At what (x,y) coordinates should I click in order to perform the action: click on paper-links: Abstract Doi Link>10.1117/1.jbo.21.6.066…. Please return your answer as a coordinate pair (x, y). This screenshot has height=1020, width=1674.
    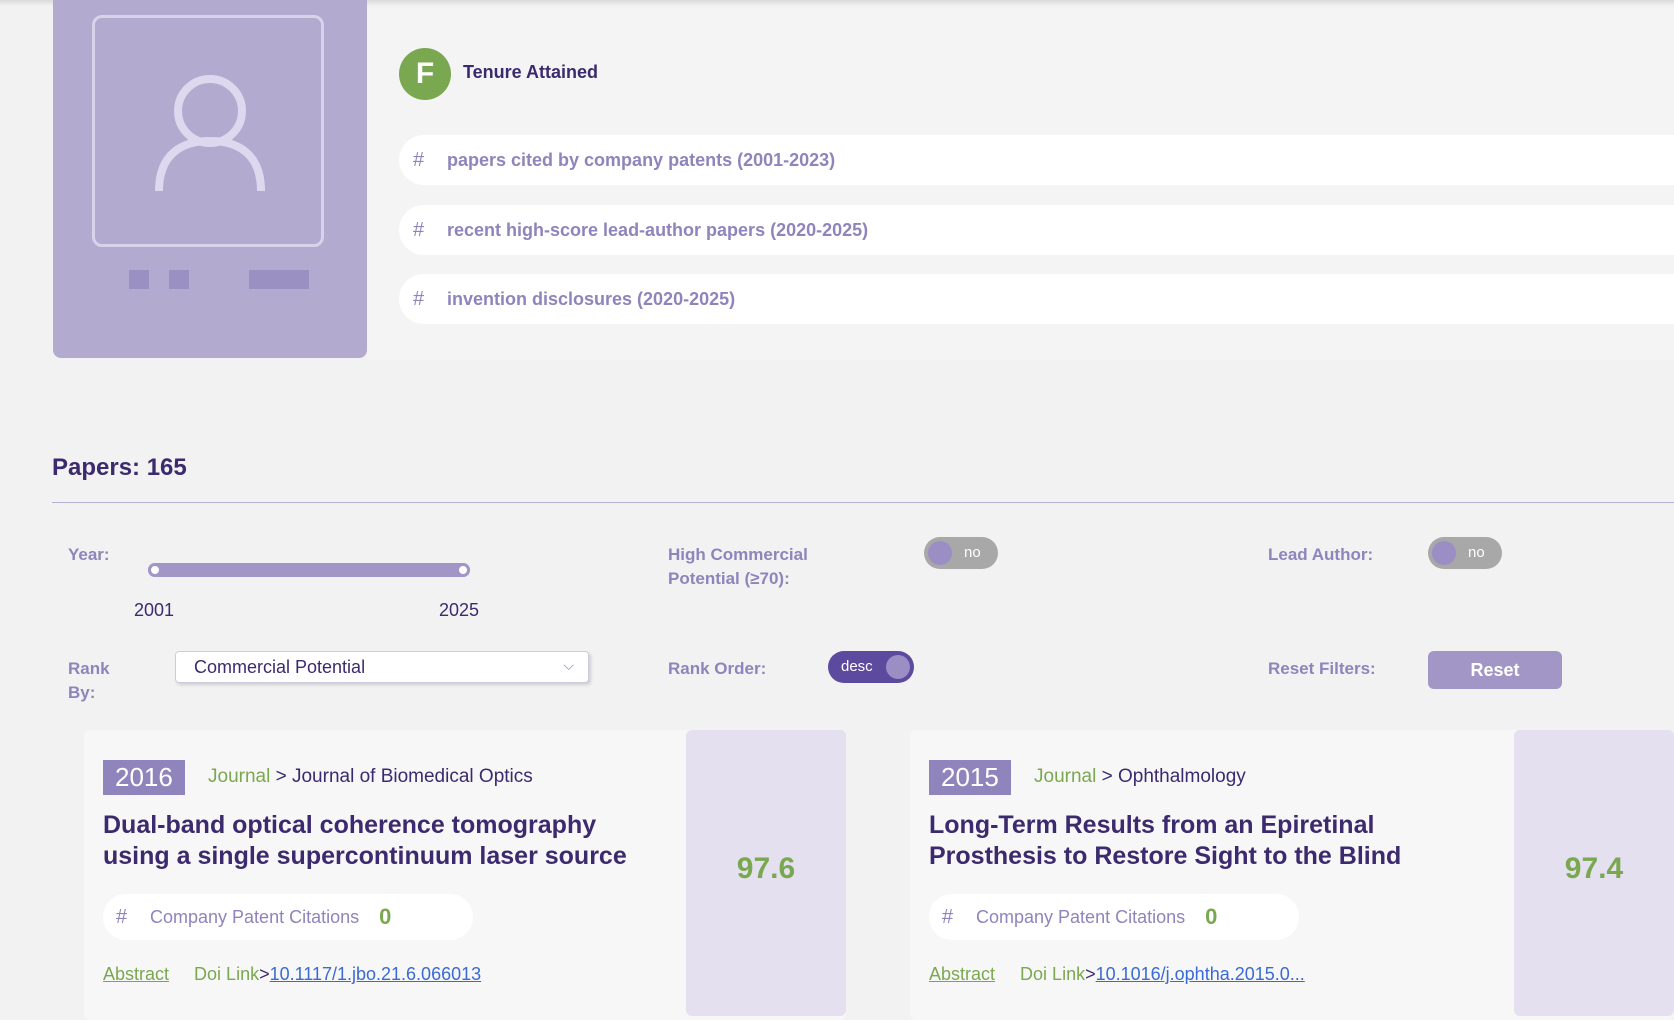
    Looking at the image, I should click on (292, 974).